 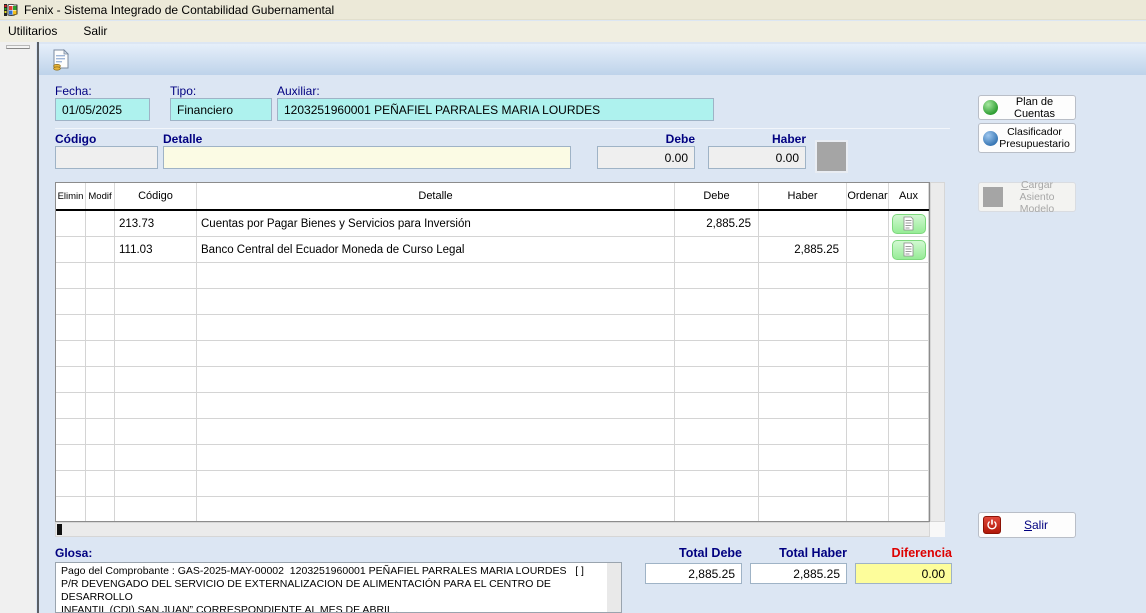 I want to click on cell-codigo: 111.03, so click(x=156, y=249).